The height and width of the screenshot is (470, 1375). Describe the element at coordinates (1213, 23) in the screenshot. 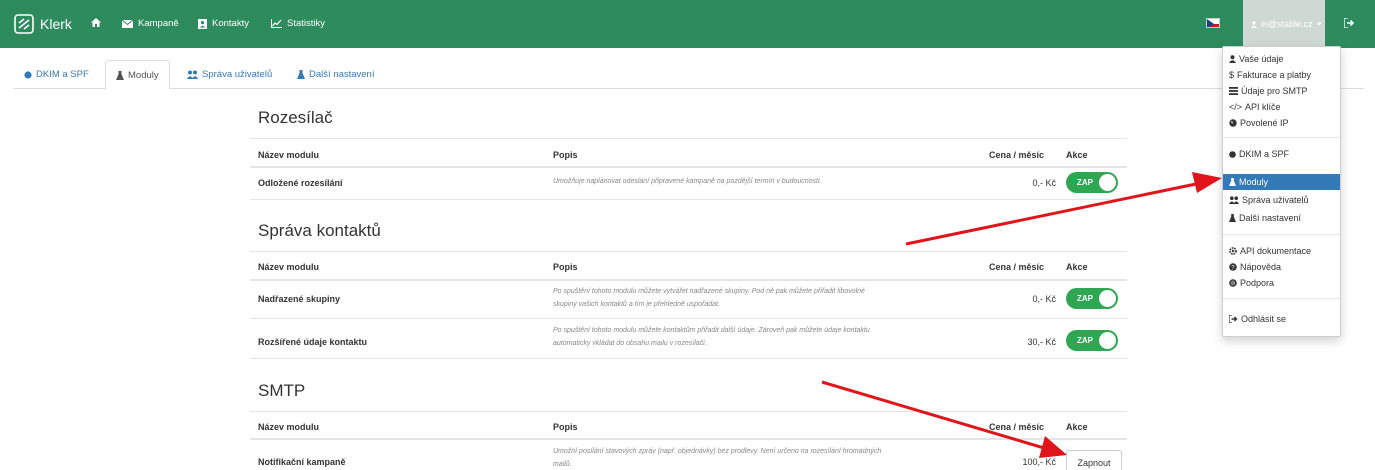

I see `czech-flag-icon` at that location.